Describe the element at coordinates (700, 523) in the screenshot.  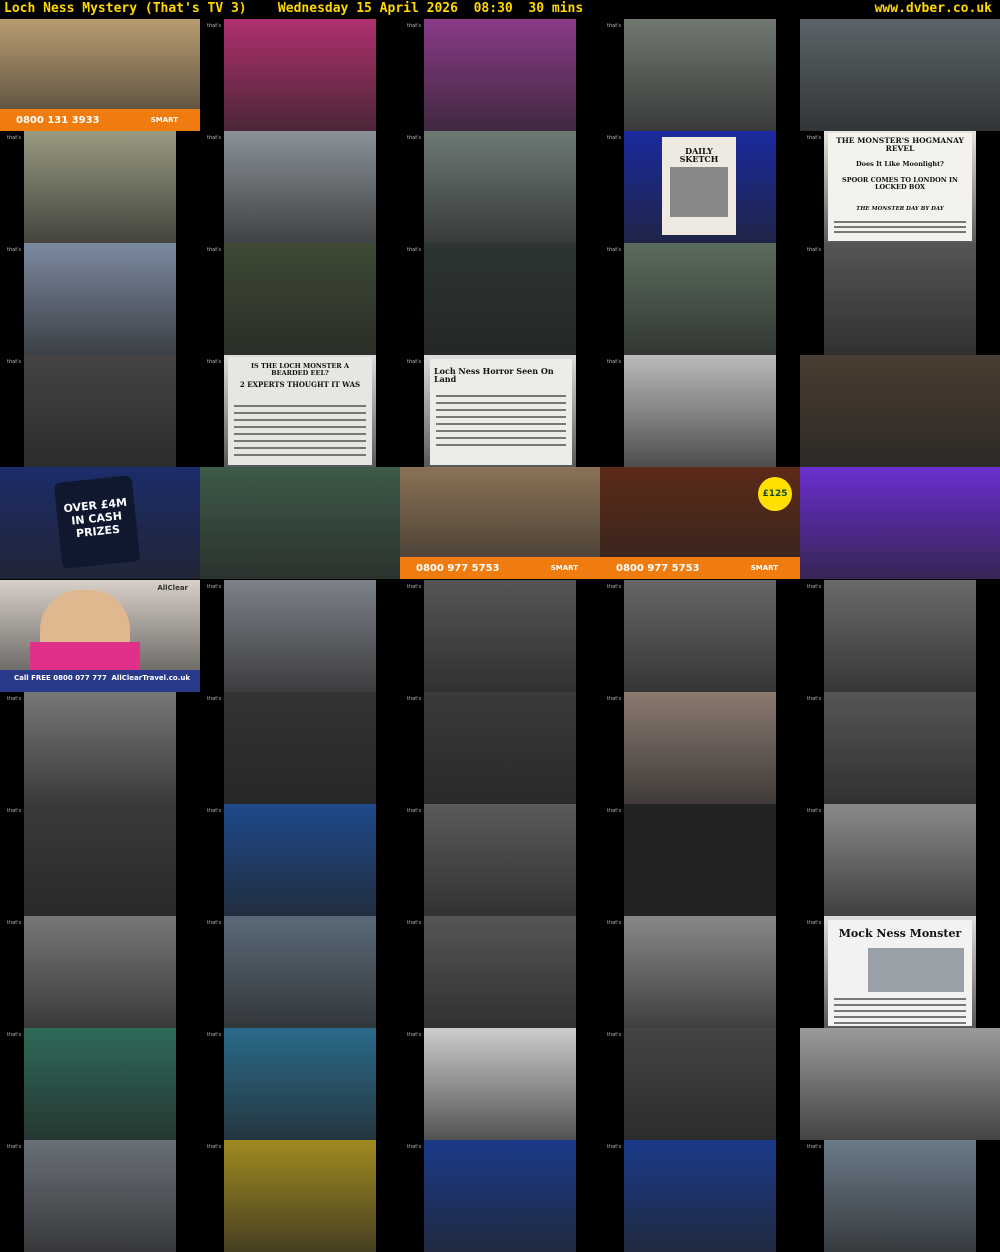
I see `thumbnail: 0800 977 5753 SMART £125` at that location.